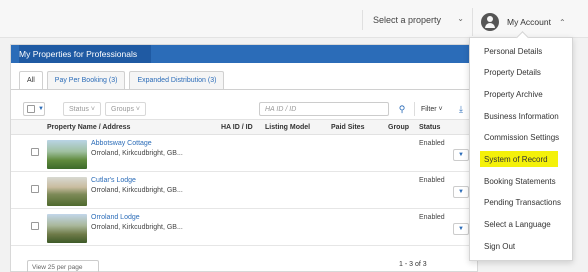 Image resolution: width=588 pixels, height=272 pixels. What do you see at coordinates (407, 20) in the screenshot?
I see `select-property-label: Select a property` at bounding box center [407, 20].